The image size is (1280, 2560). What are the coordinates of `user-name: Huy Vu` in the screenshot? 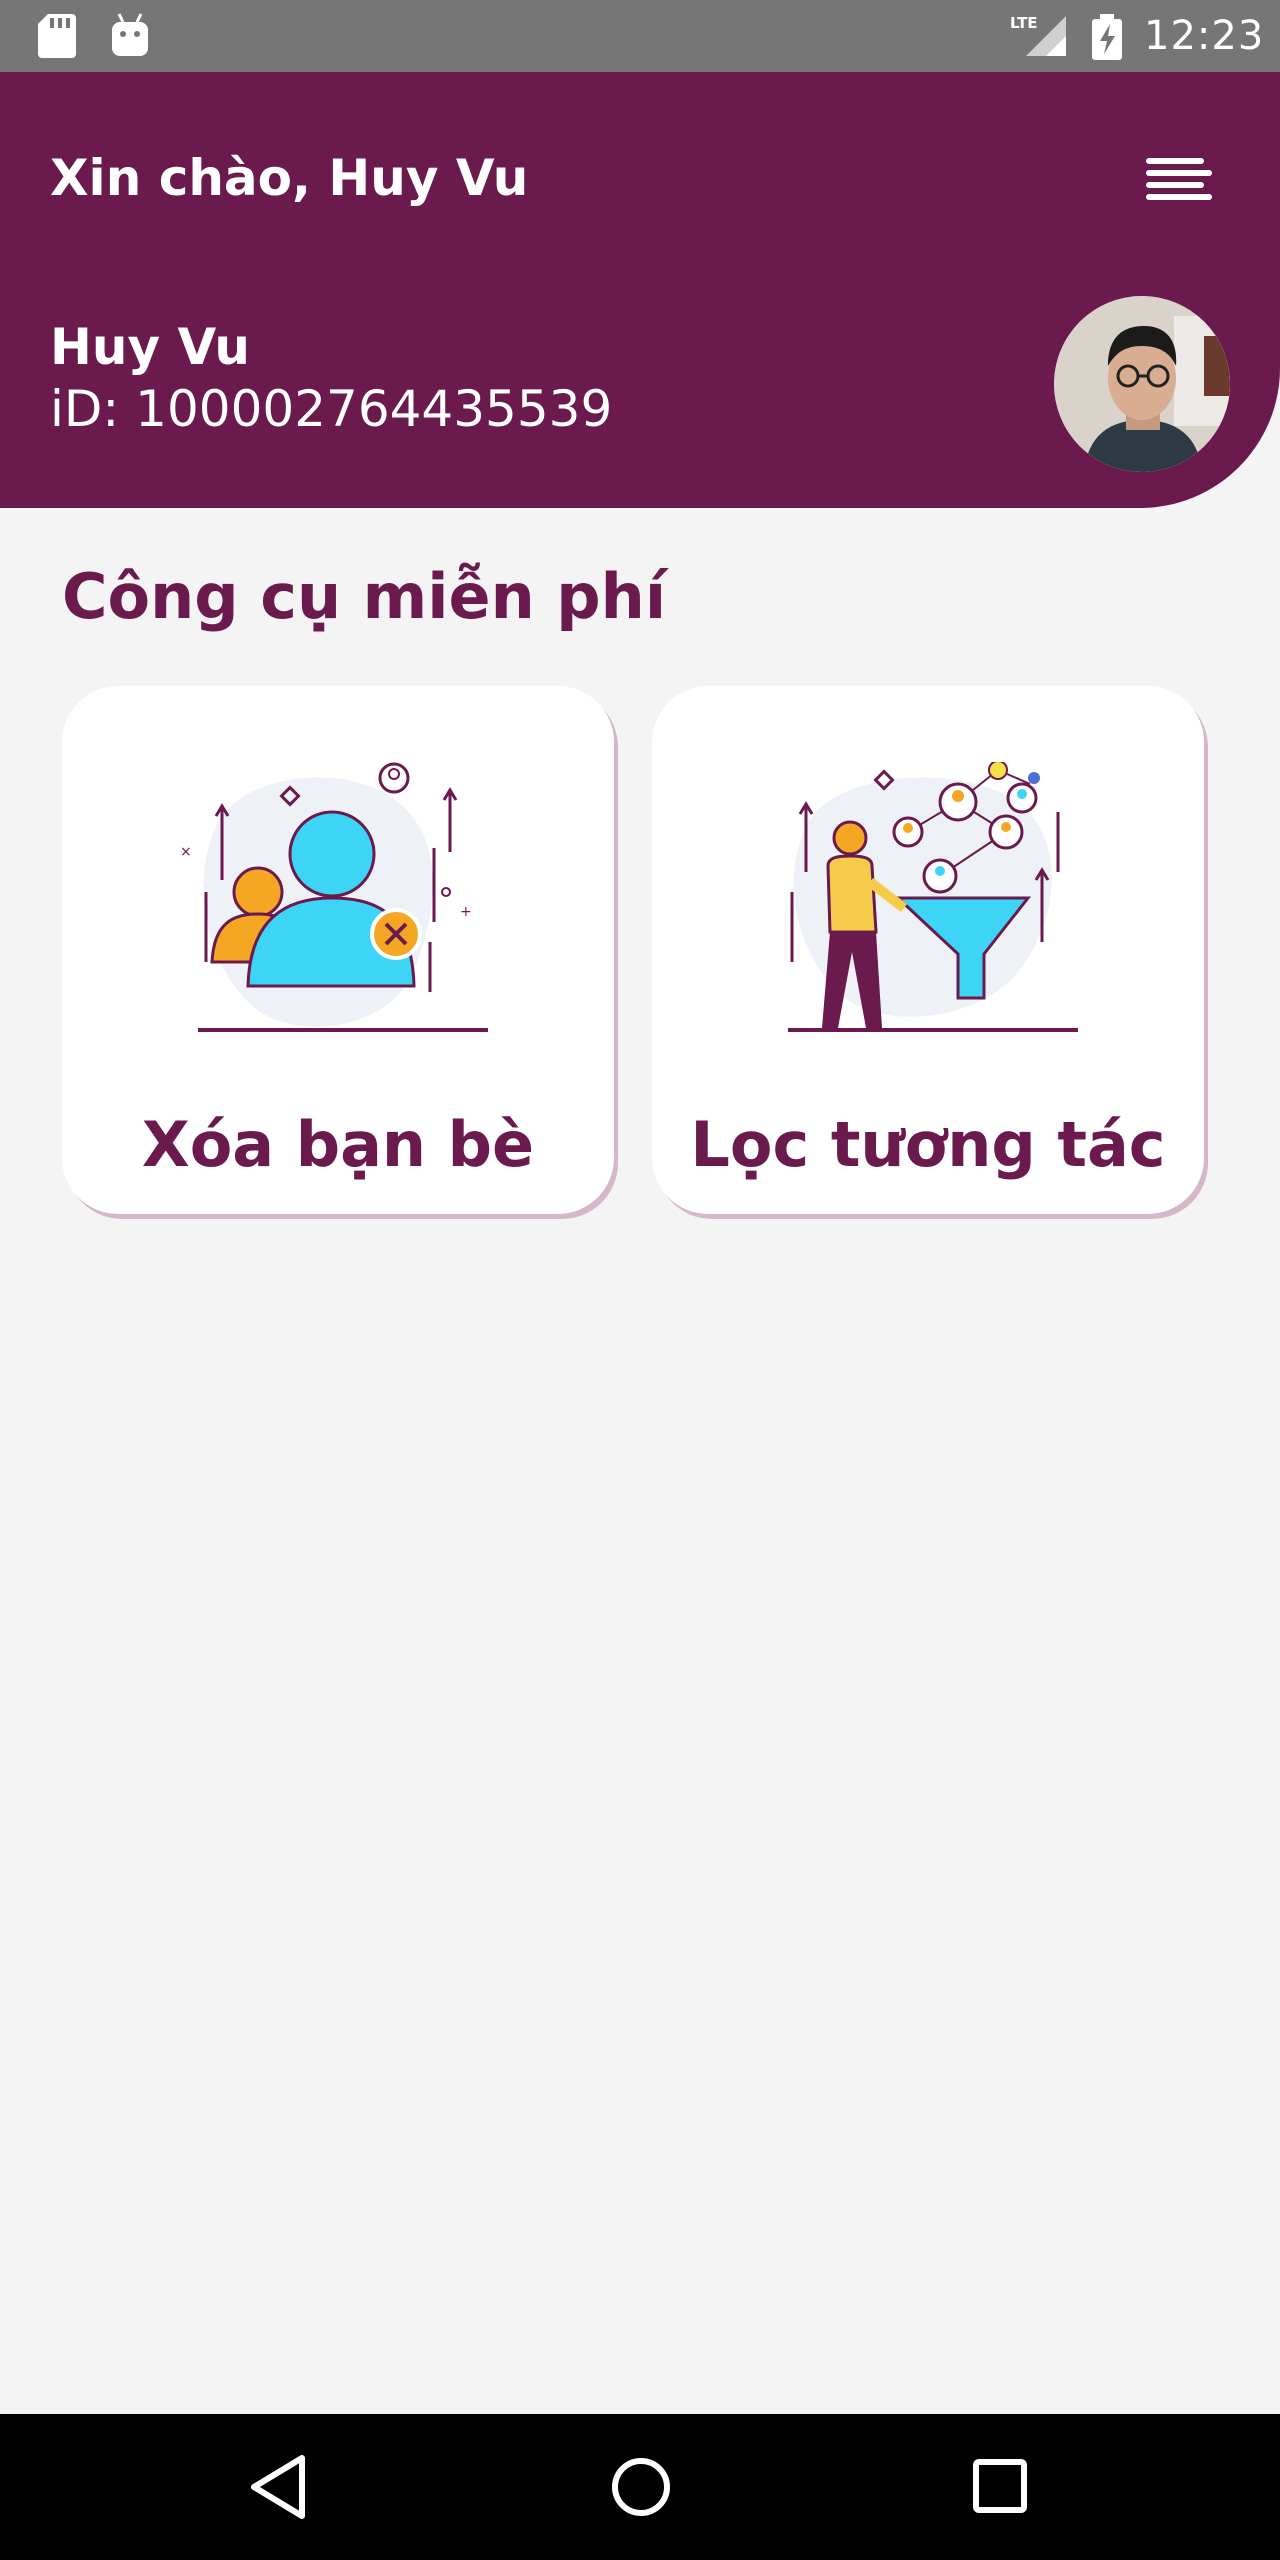 It's located at (150, 347).